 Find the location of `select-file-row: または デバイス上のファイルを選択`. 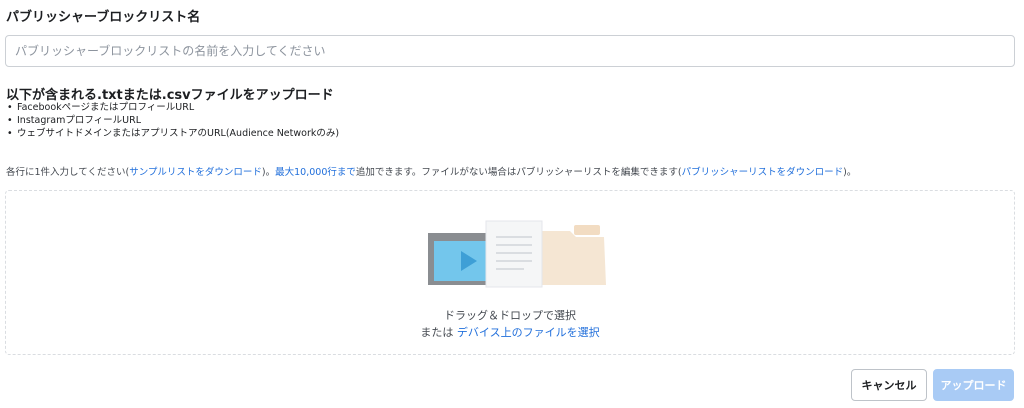

select-file-row: または デバイス上のファイルを選択 is located at coordinates (510, 332).